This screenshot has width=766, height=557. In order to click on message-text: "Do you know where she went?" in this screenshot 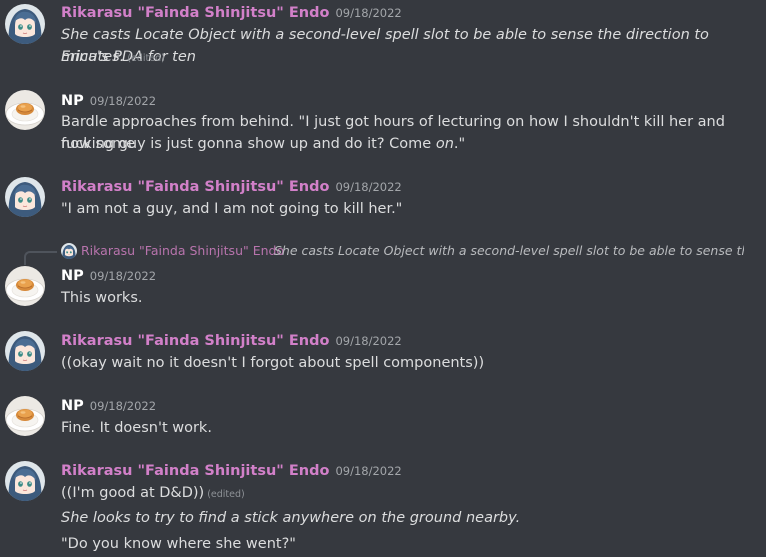, I will do `click(178, 544)`.